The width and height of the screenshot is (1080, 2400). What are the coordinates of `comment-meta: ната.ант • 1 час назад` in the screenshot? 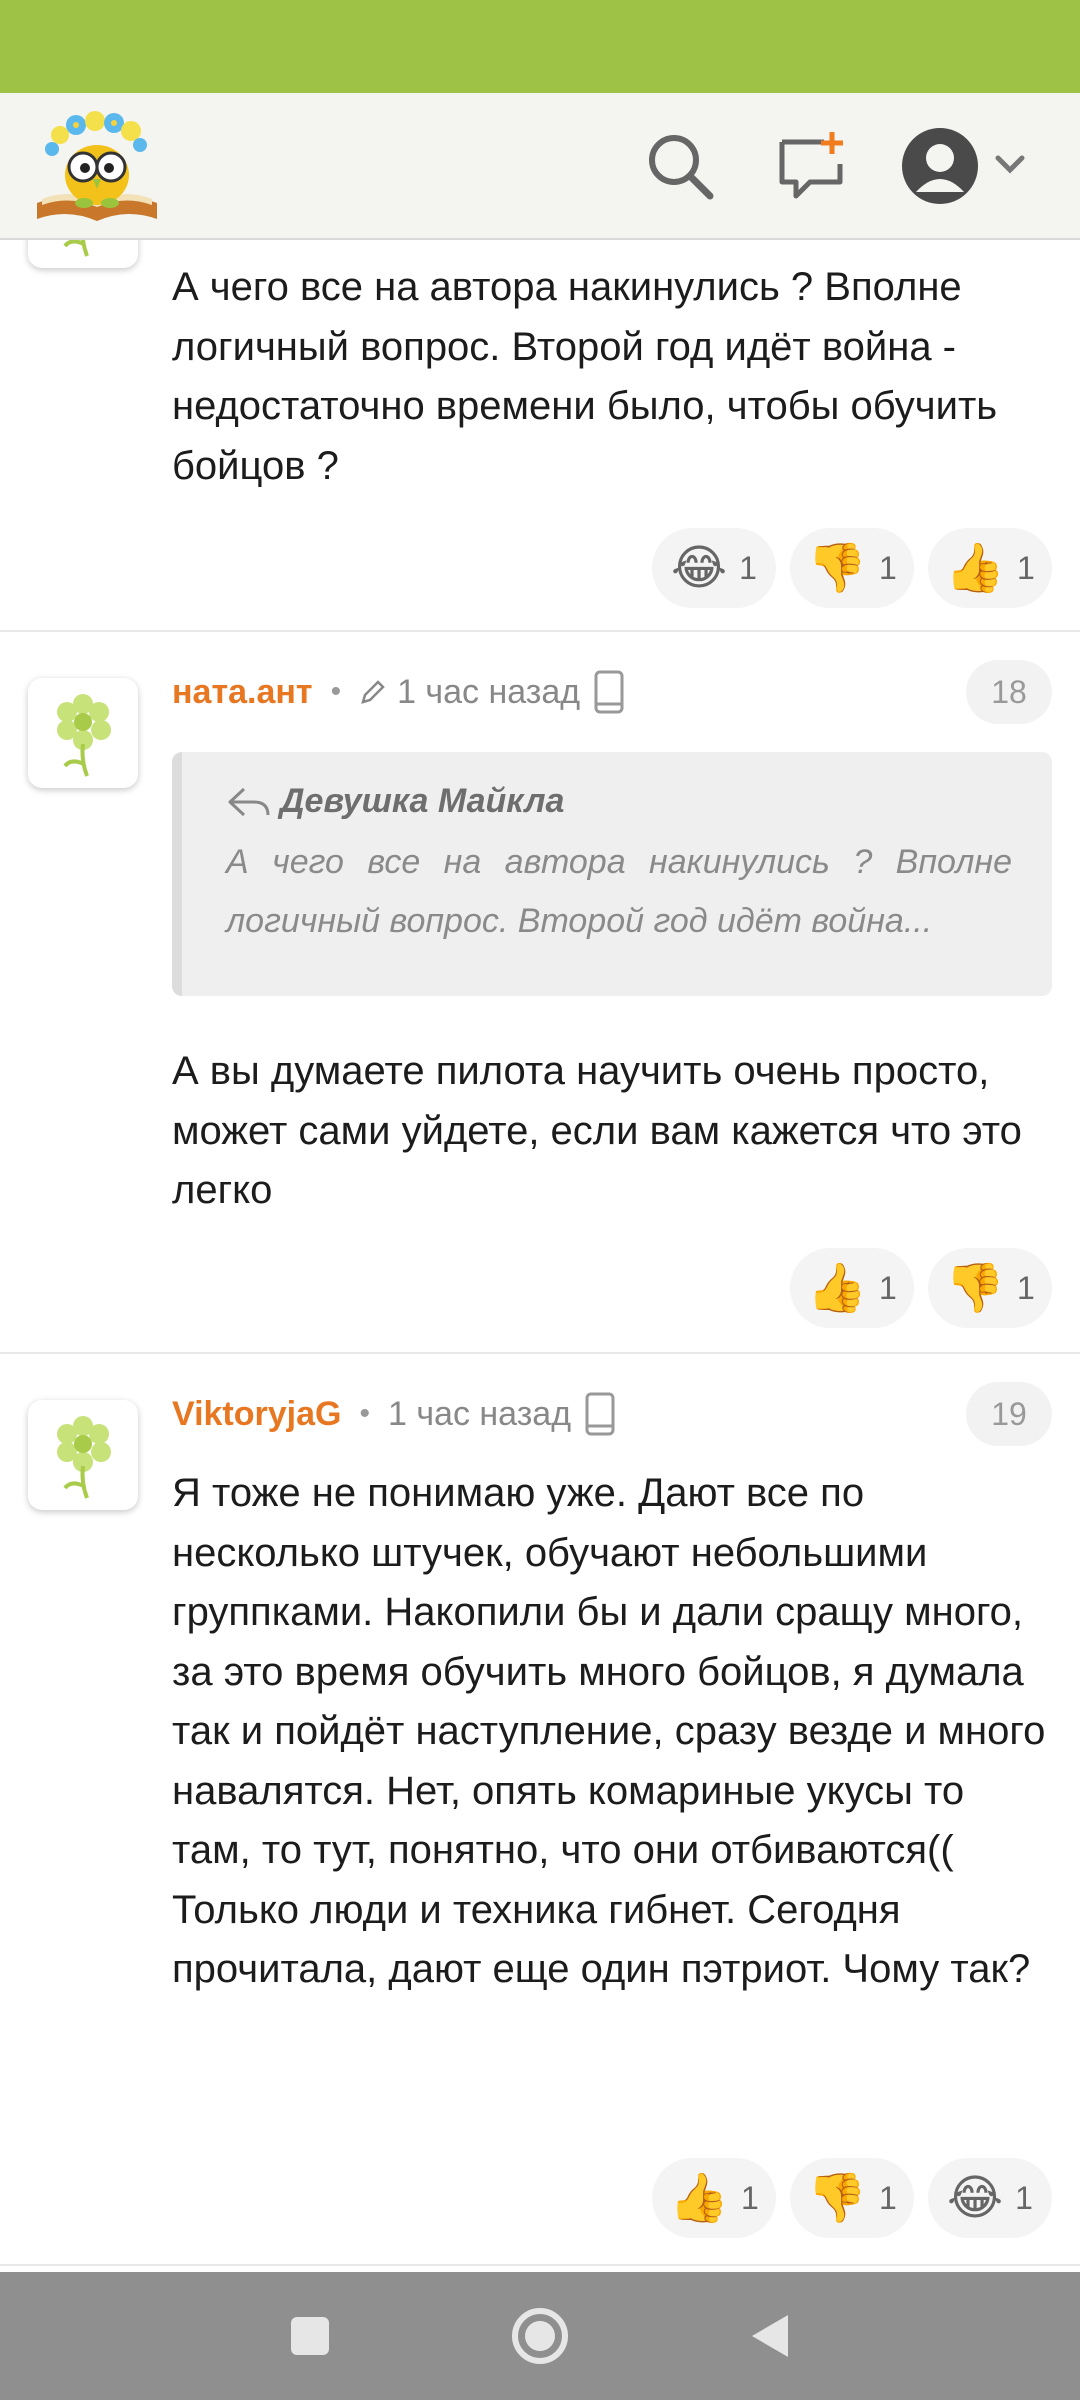 It's located at (398, 692).